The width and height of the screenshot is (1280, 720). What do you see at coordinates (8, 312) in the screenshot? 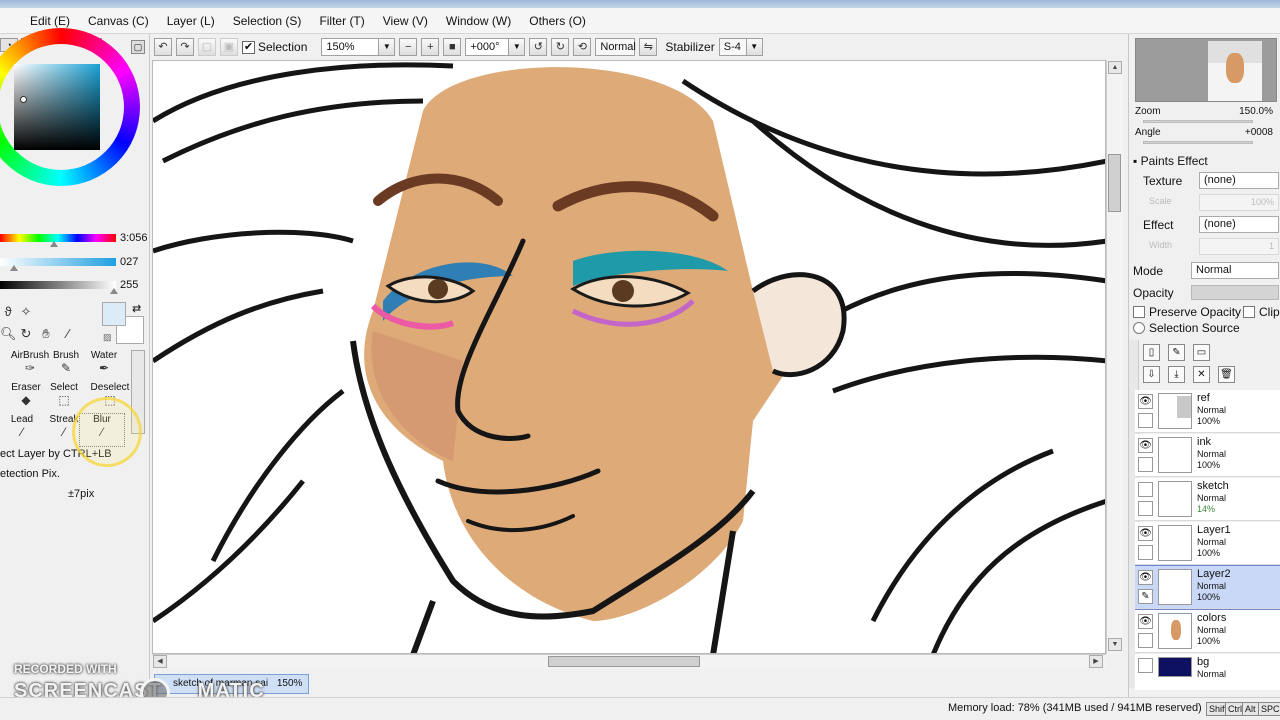
I see `lasso-icon: ϑ` at bounding box center [8, 312].